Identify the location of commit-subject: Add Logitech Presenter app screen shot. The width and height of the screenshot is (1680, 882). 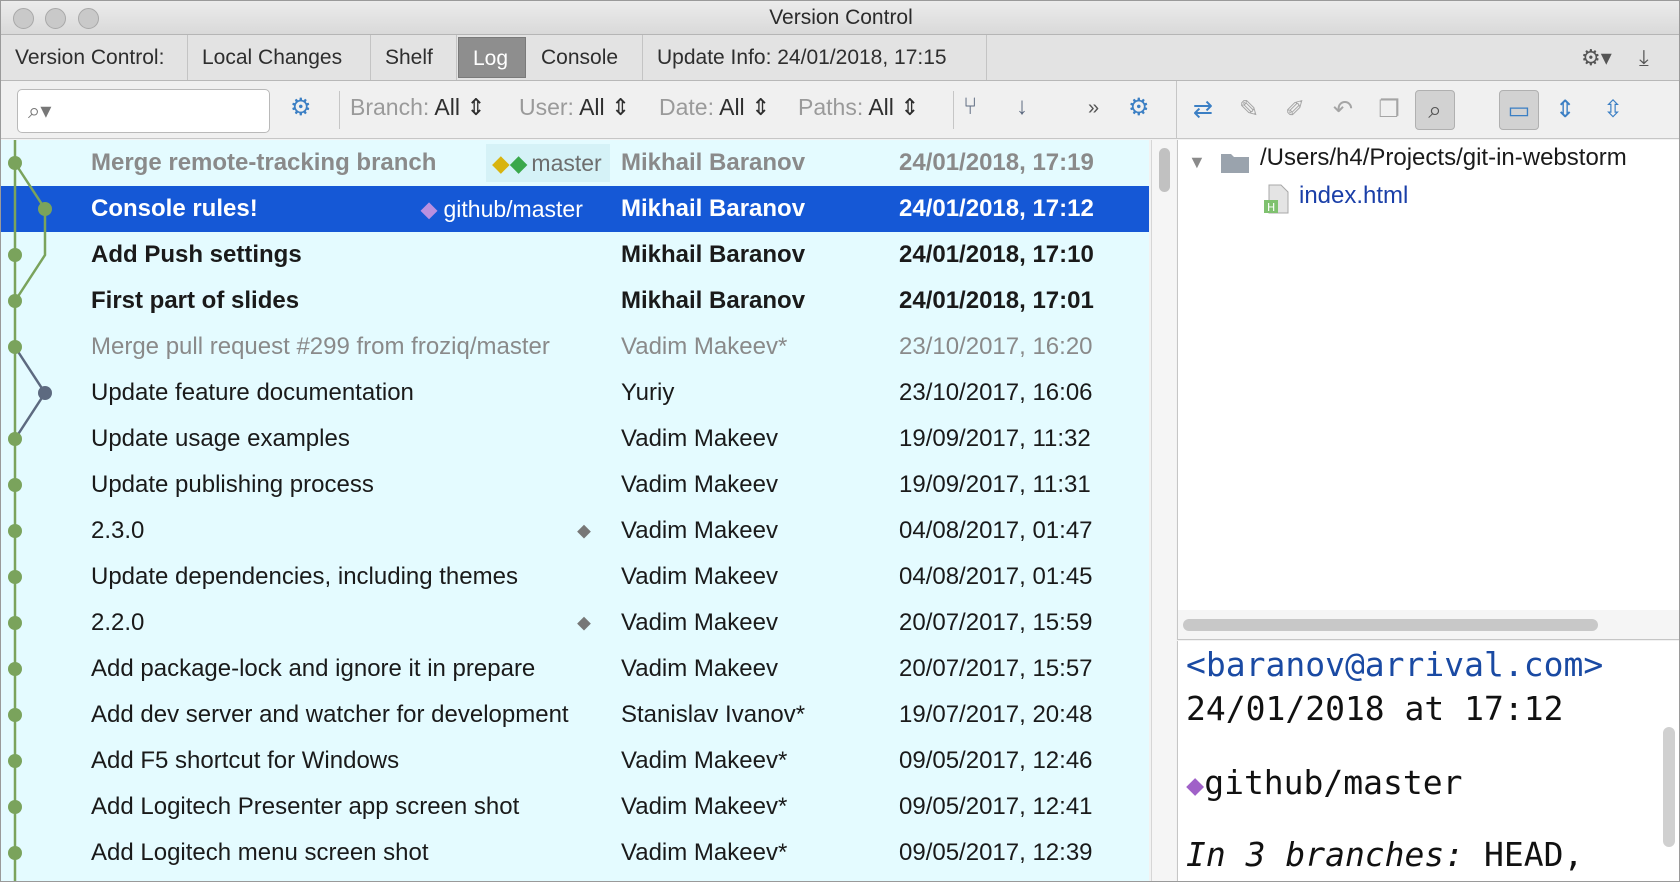
(305, 806).